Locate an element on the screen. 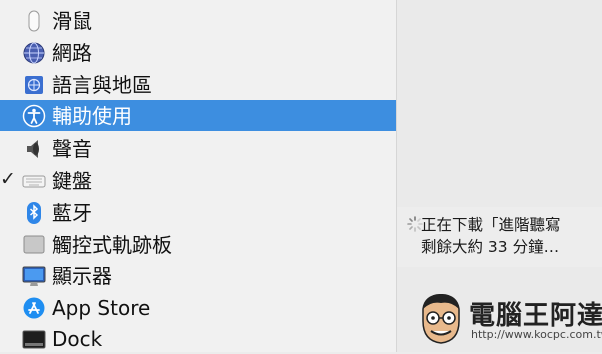 This screenshot has height=354, width=602. display-icon is located at coordinates (34, 276).